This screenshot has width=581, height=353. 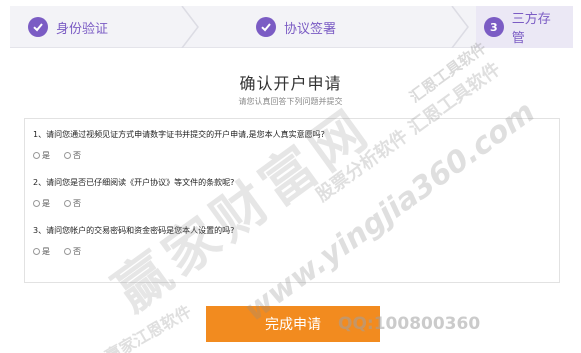 What do you see at coordinates (134, 230) in the screenshot?
I see `question-text: 3、请问您帐户的交易密码和资金密码是您本人设置的吗?` at bounding box center [134, 230].